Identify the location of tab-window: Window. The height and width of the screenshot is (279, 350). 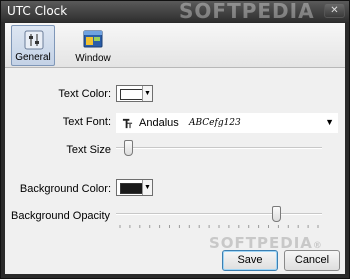
(93, 45).